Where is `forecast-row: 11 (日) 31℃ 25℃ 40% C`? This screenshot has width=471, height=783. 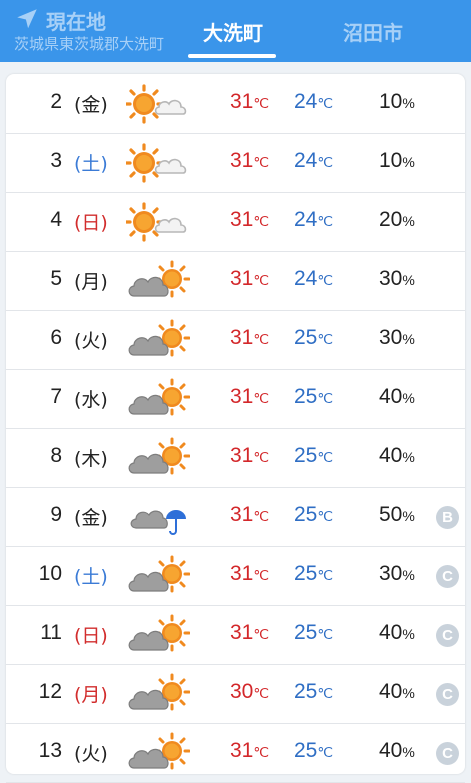 forecast-row: 11 (日) 31℃ 25℃ 40% C is located at coordinates (235, 635).